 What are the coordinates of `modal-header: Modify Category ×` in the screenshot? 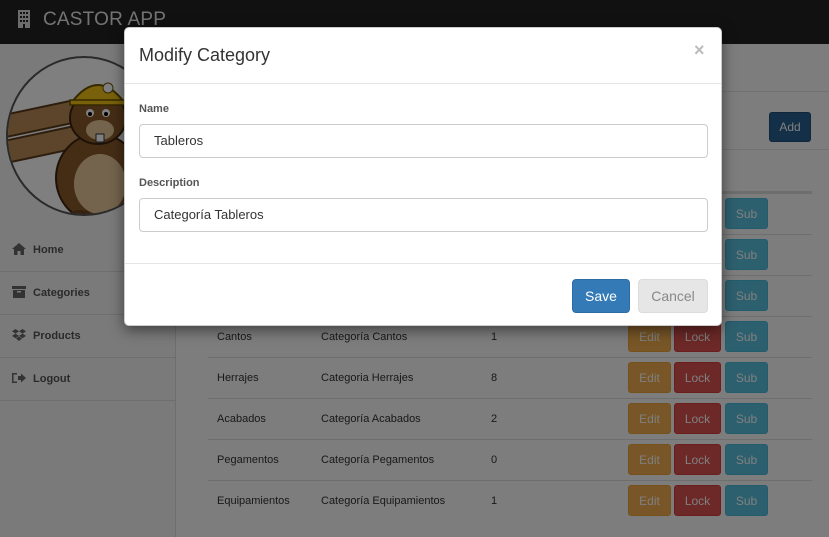 It's located at (423, 56).